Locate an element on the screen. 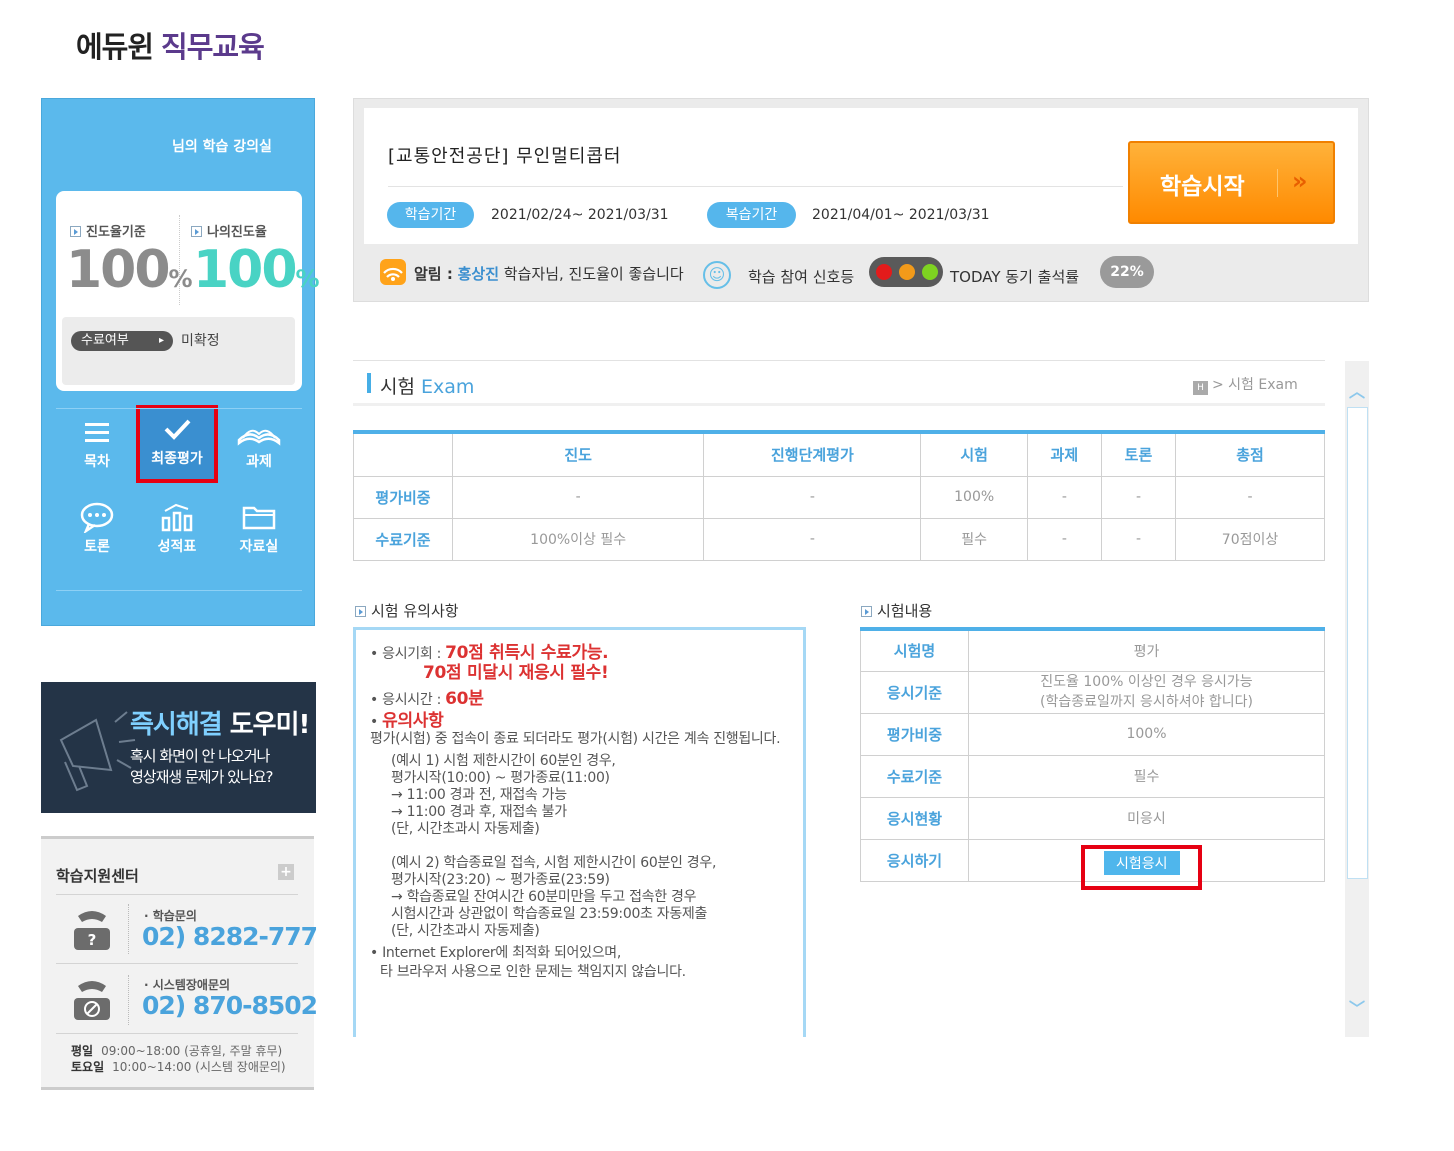 This screenshot has width=1454, height=1151. book-icon is located at coordinates (259, 437).